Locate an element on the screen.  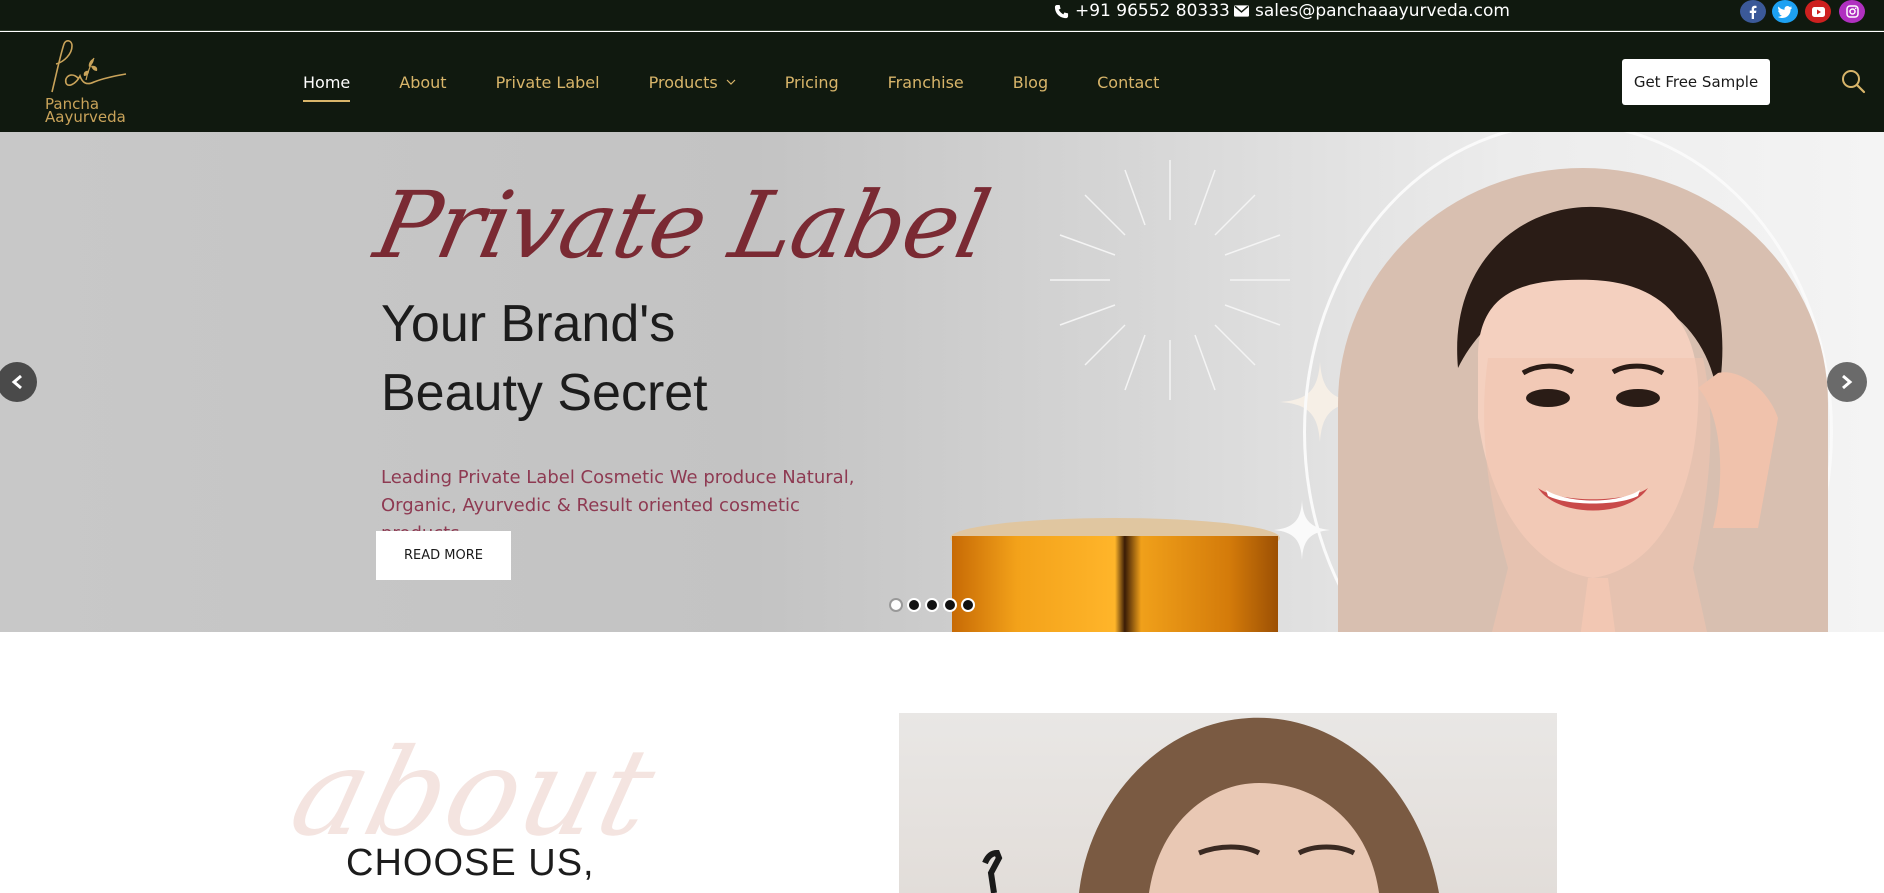
hero-script-title: Private Label is located at coordinates (682, 225).